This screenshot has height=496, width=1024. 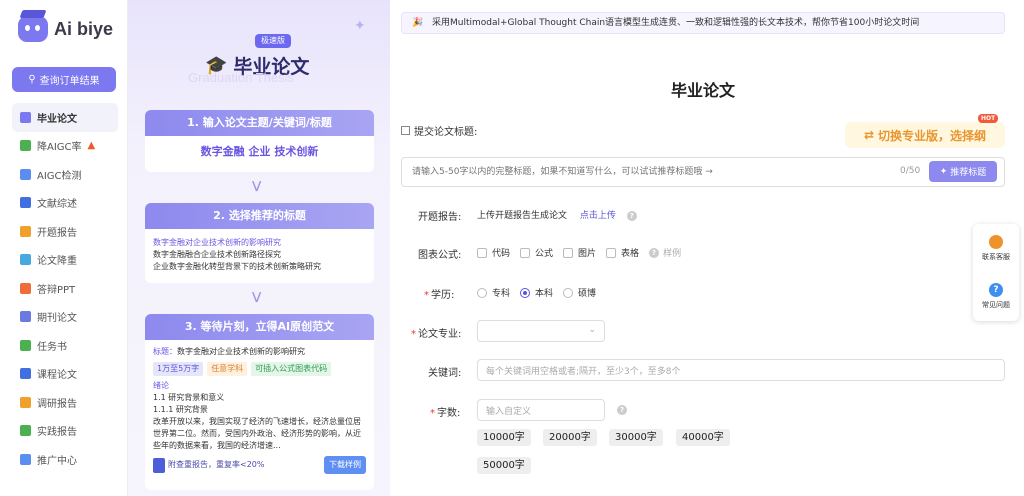 What do you see at coordinates (57, 319) in the screenshot?
I see `sidebar-item-label: 期刊论文` at bounding box center [57, 319].